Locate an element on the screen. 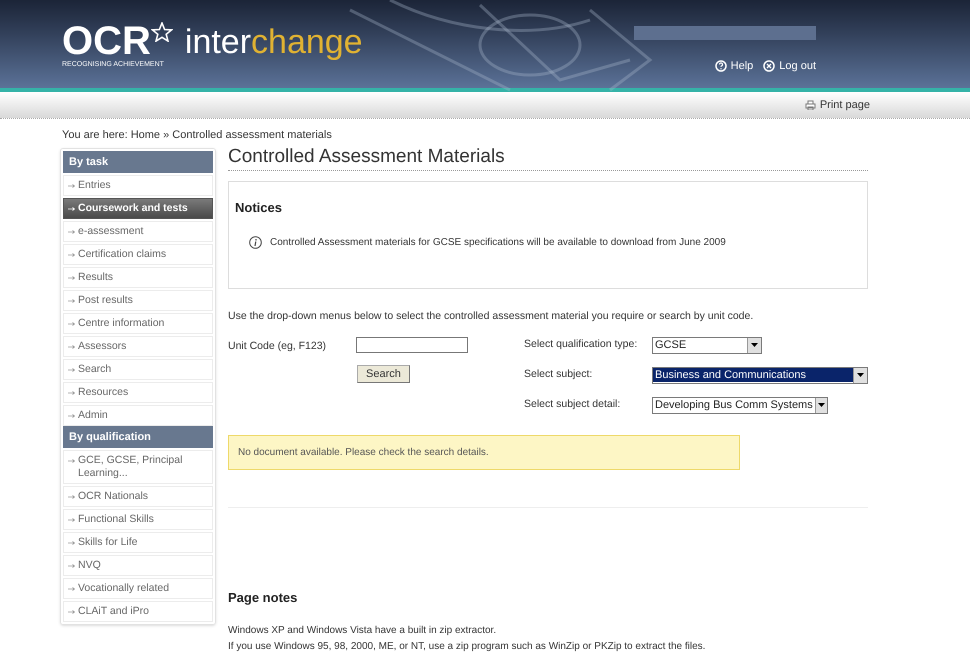 The height and width of the screenshot is (671, 970). notices-heading: Notices is located at coordinates (259, 208).